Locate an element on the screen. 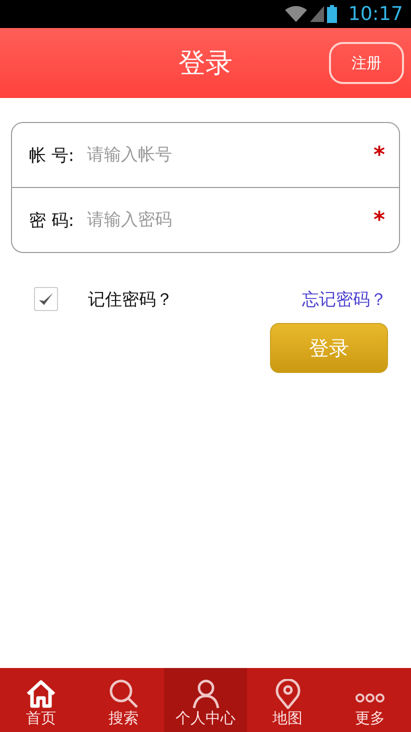  battery-icon is located at coordinates (332, 14).